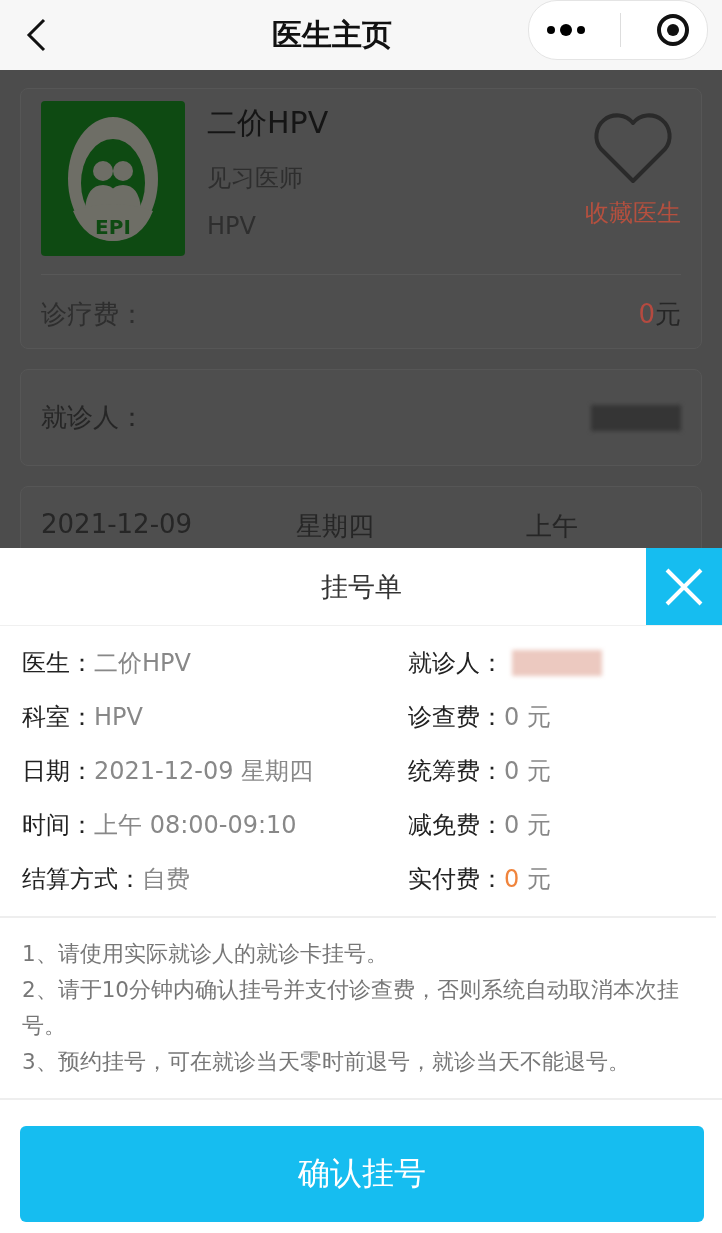 The image size is (722, 1233). What do you see at coordinates (361, 586) in the screenshot?
I see `sheet-title: 挂号单` at bounding box center [361, 586].